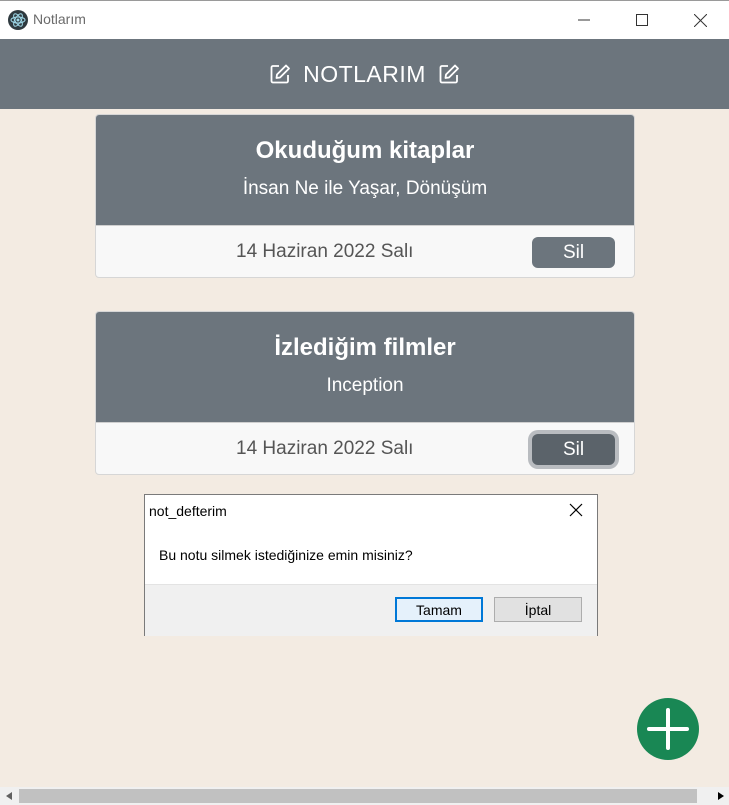 Image resolution: width=729 pixels, height=805 pixels. I want to click on note-card-header: İzlediğim filmler Inception, so click(365, 367).